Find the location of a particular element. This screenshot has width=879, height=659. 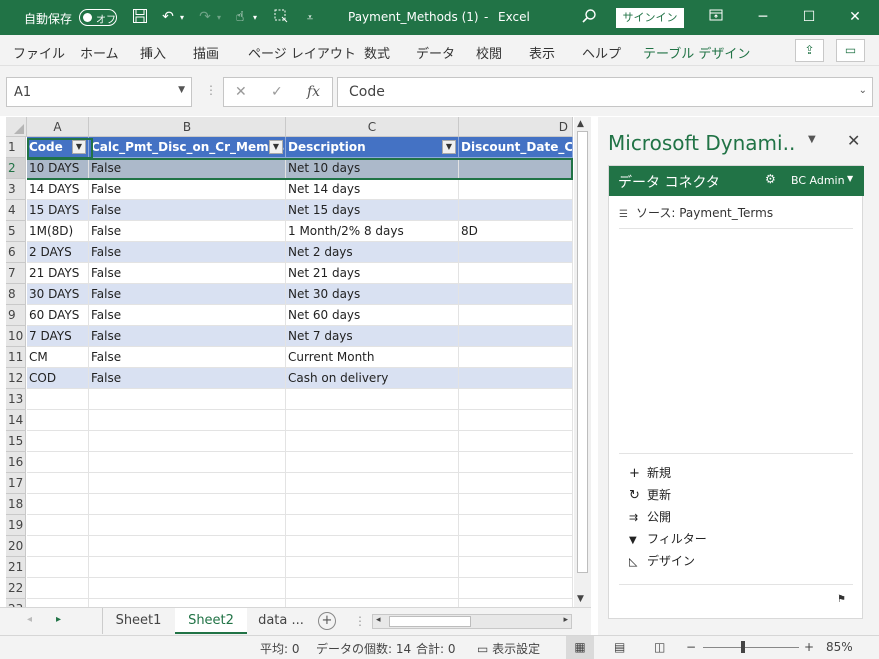

table-cell: 1M(8D) is located at coordinates (58, 231).